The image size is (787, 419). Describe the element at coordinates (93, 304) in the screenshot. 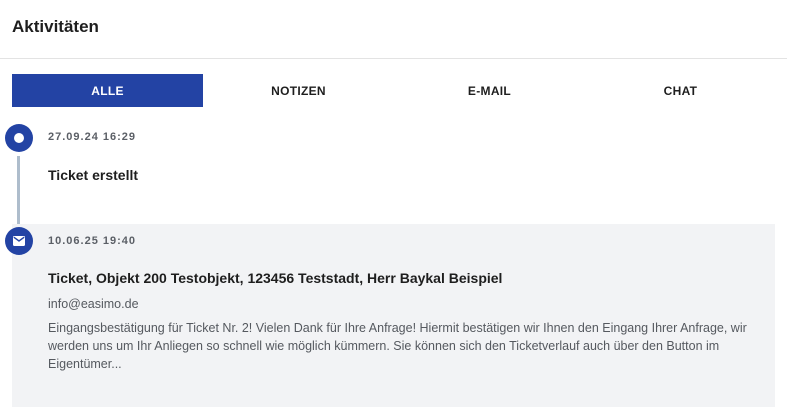

I see `event-sender: info@easimo.de` at that location.